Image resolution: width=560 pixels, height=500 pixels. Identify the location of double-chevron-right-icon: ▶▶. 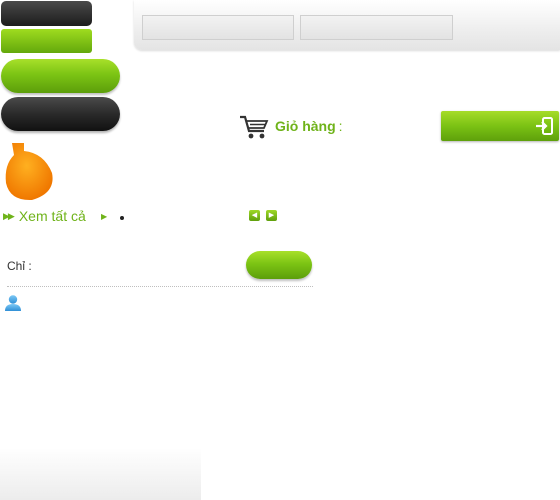
(9, 215).